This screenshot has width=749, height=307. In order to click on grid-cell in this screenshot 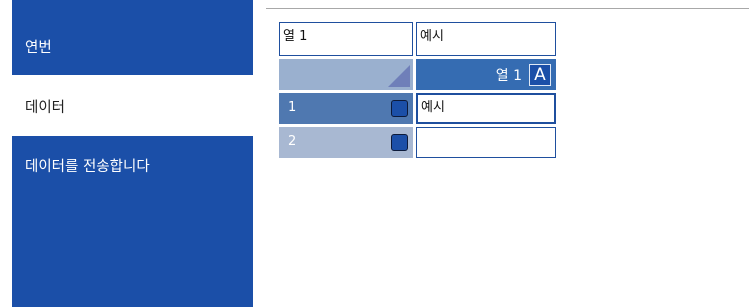, I will do `click(486, 142)`.